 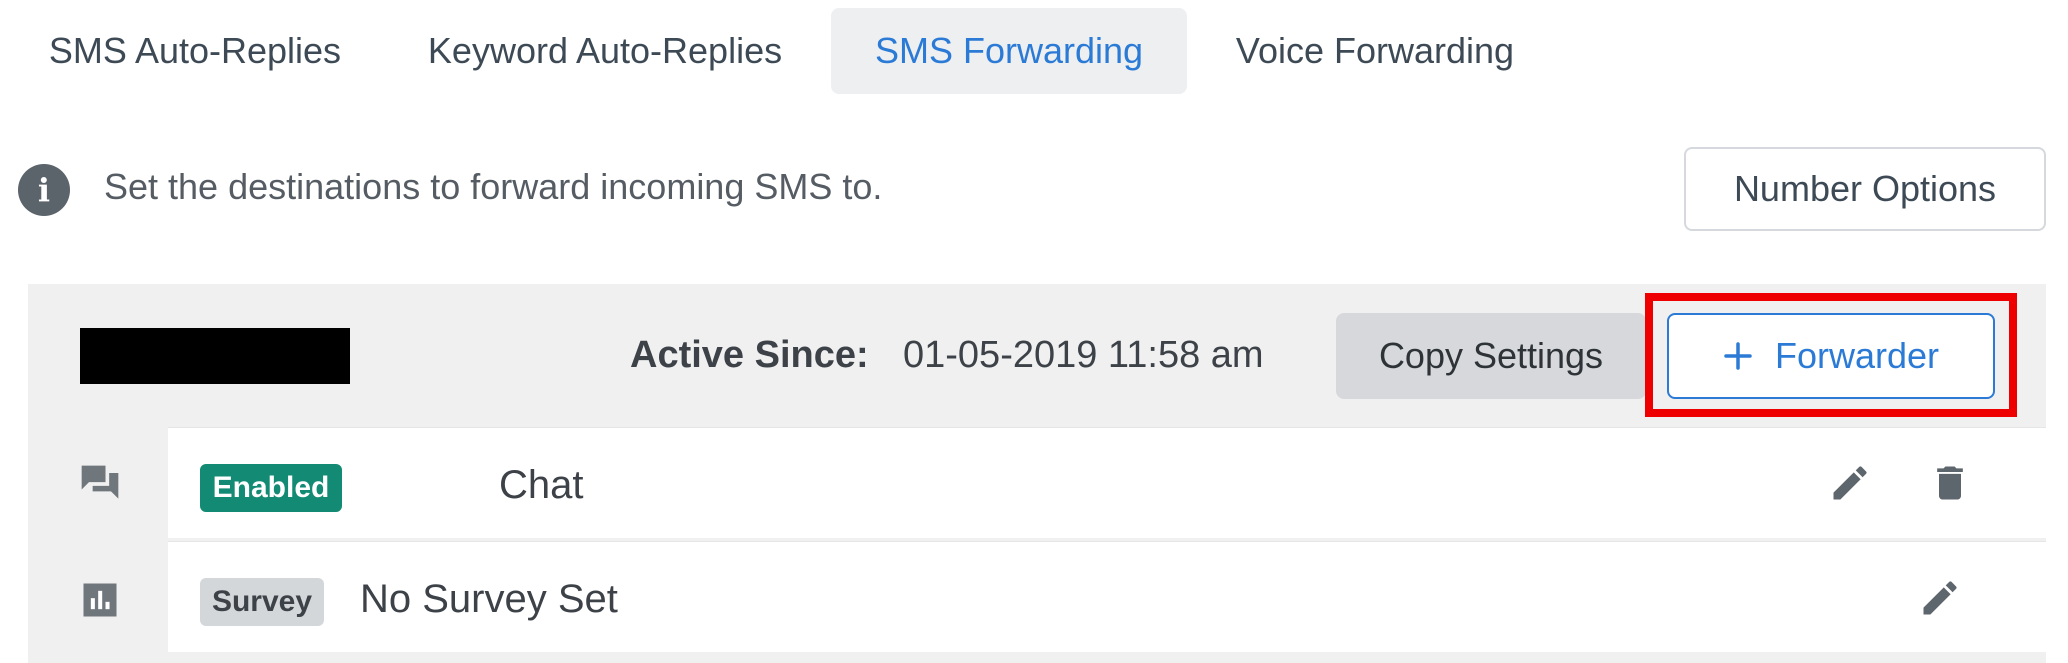 I want to click on chat-icon, so click(x=100, y=482).